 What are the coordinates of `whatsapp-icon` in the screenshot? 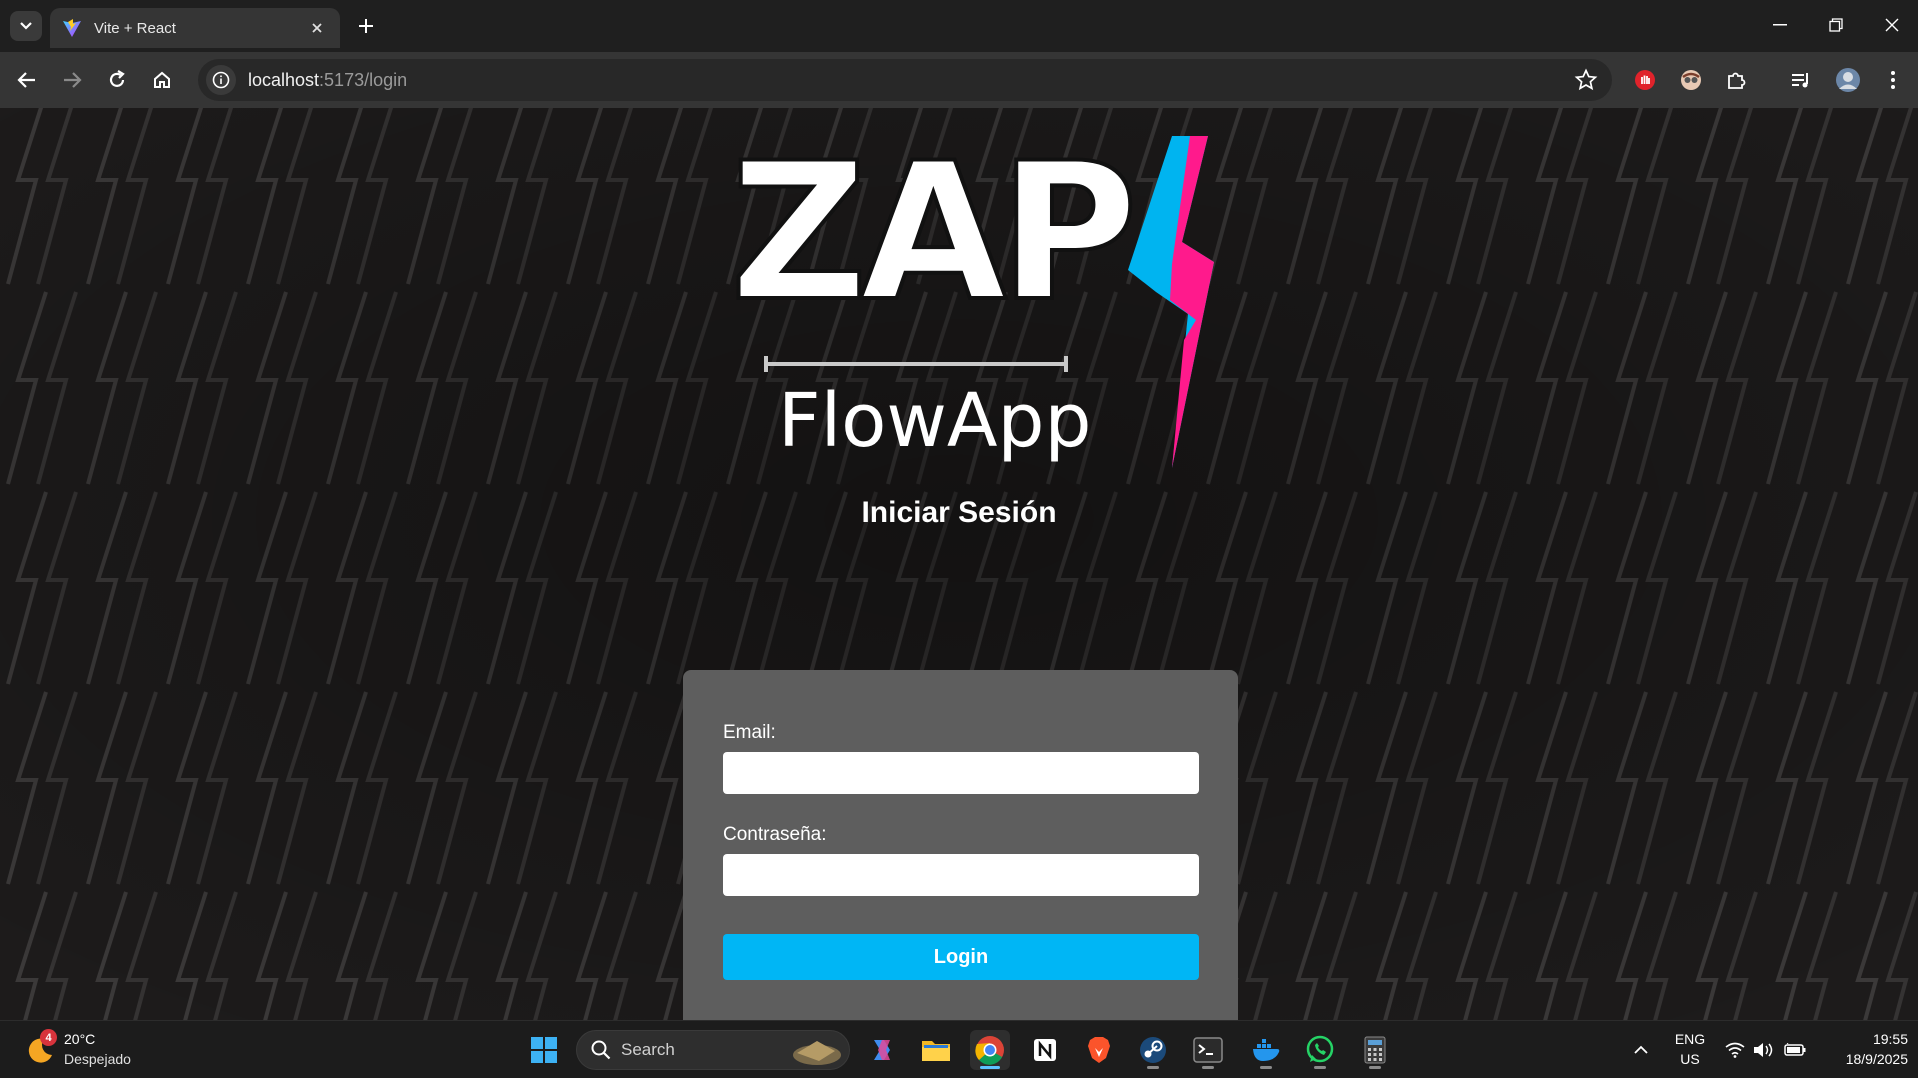 It's located at (1320, 1049).